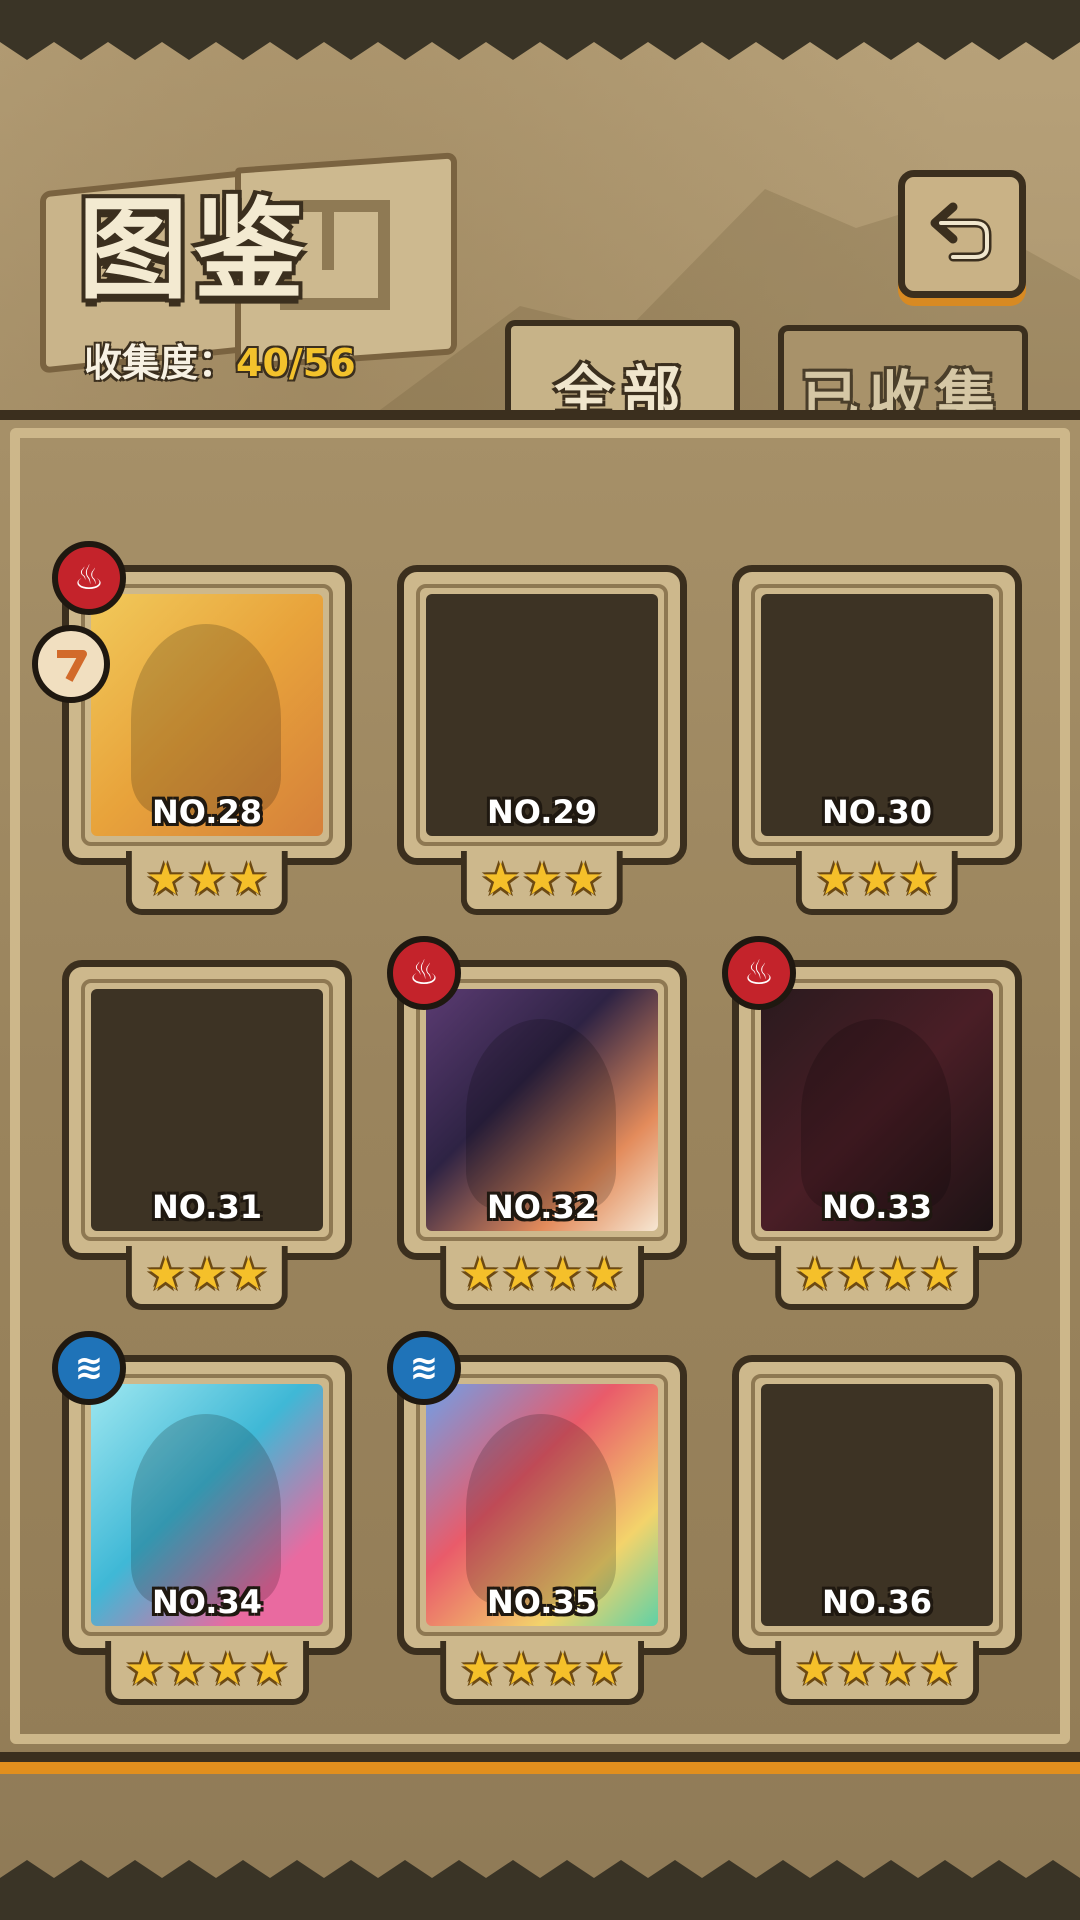 The width and height of the screenshot is (1080, 1920). I want to click on collect-tag-icon, so click(71, 664).